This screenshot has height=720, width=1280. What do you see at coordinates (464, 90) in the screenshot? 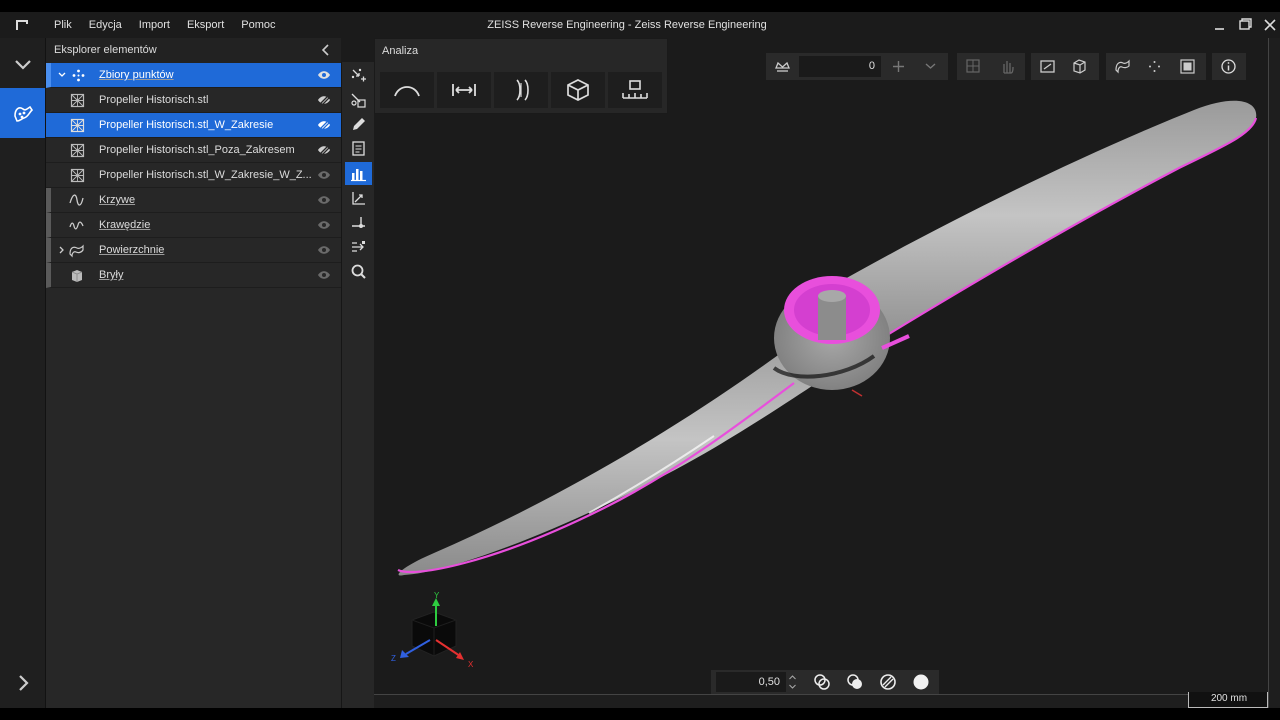
I see `analysis-distance-button` at bounding box center [464, 90].